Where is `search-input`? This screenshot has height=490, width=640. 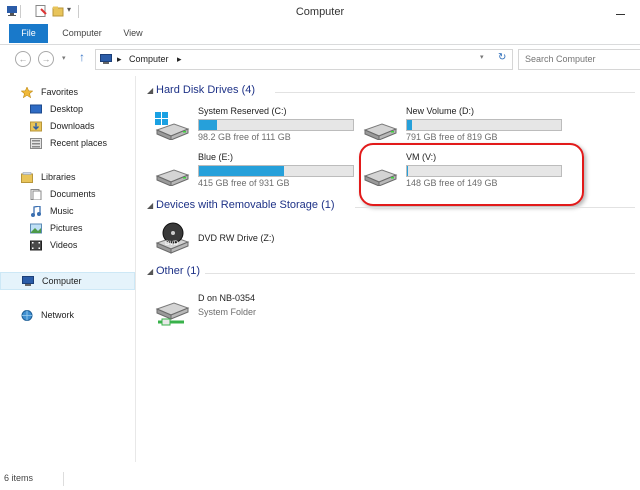
search-input is located at coordinates (580, 59).